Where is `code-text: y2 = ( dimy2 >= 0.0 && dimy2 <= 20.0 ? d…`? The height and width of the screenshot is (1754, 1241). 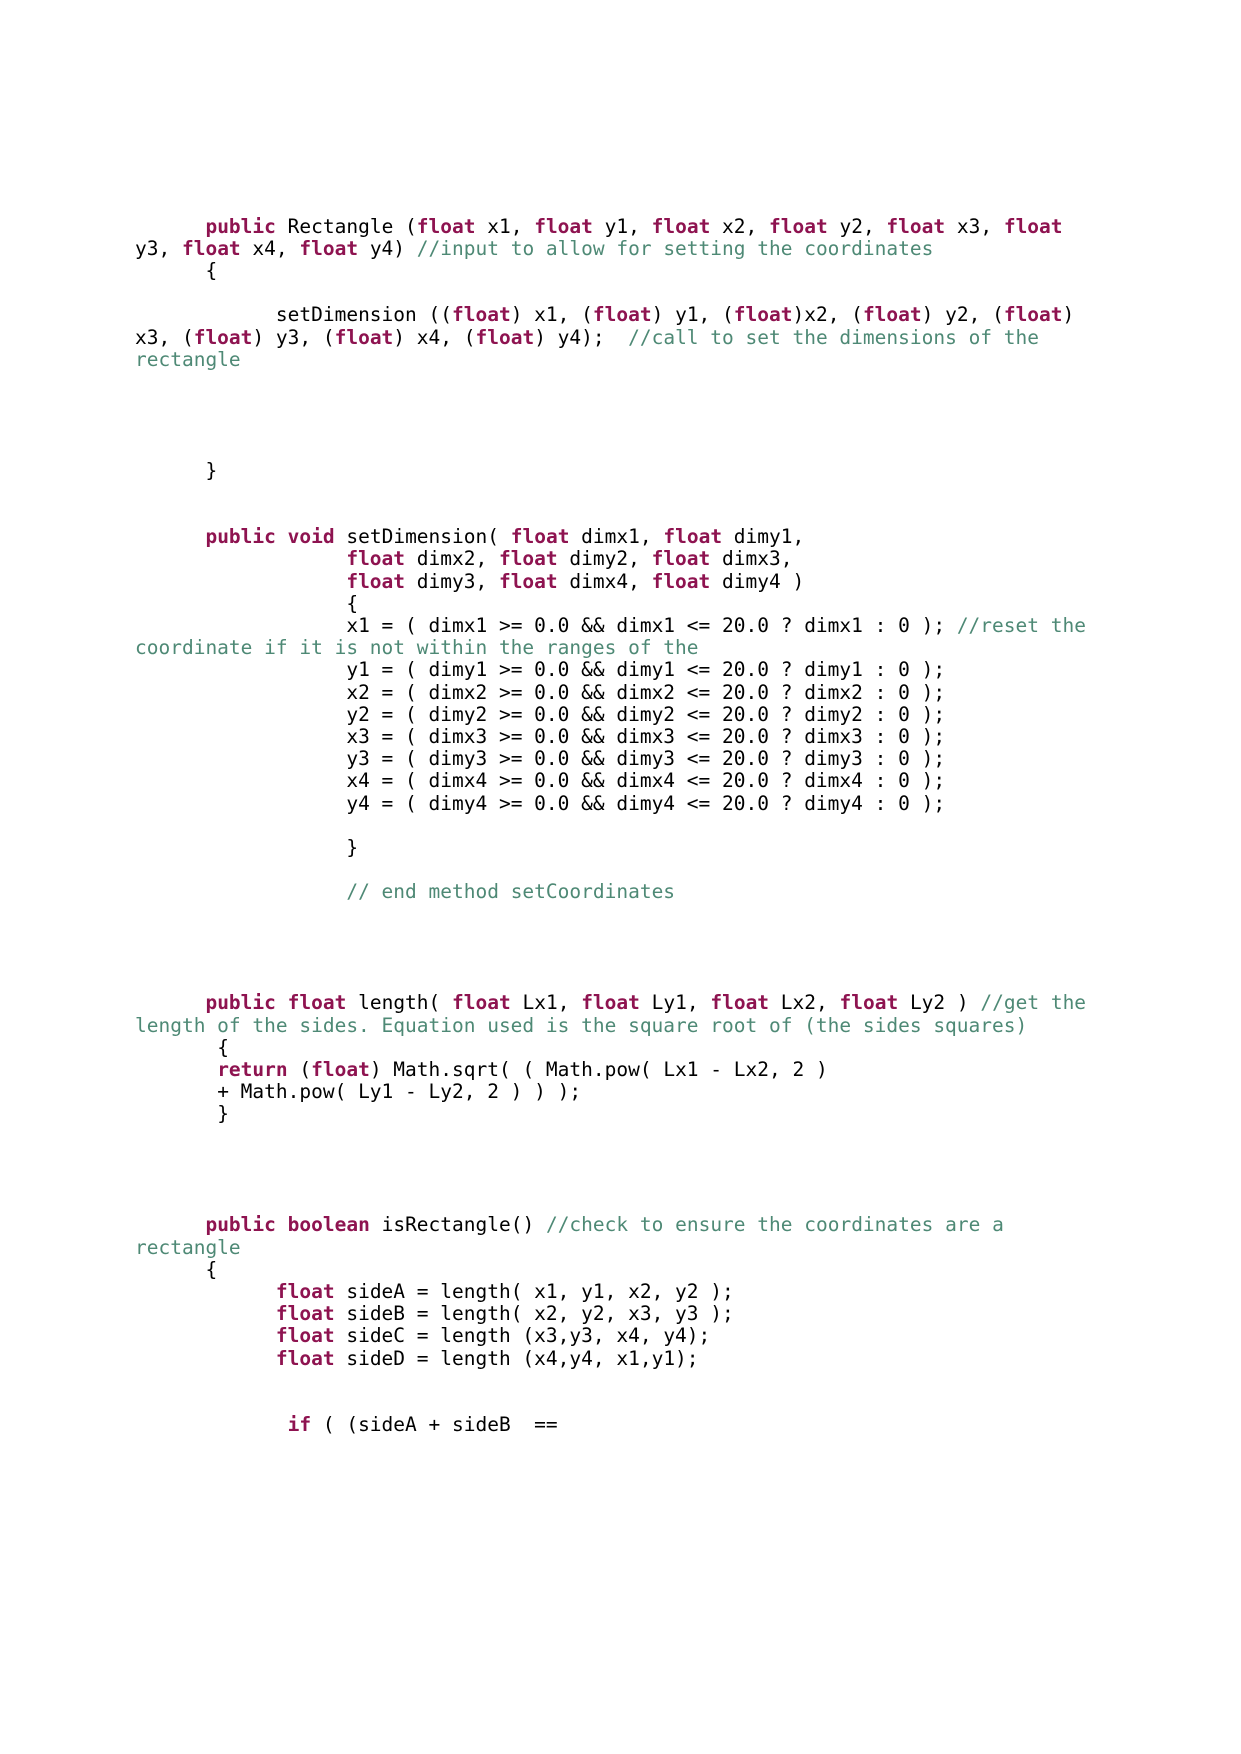
code-text: y2 = ( dimy2 >= 0.0 && dimy2 <= 20.0 ? d… is located at coordinates (540, 714).